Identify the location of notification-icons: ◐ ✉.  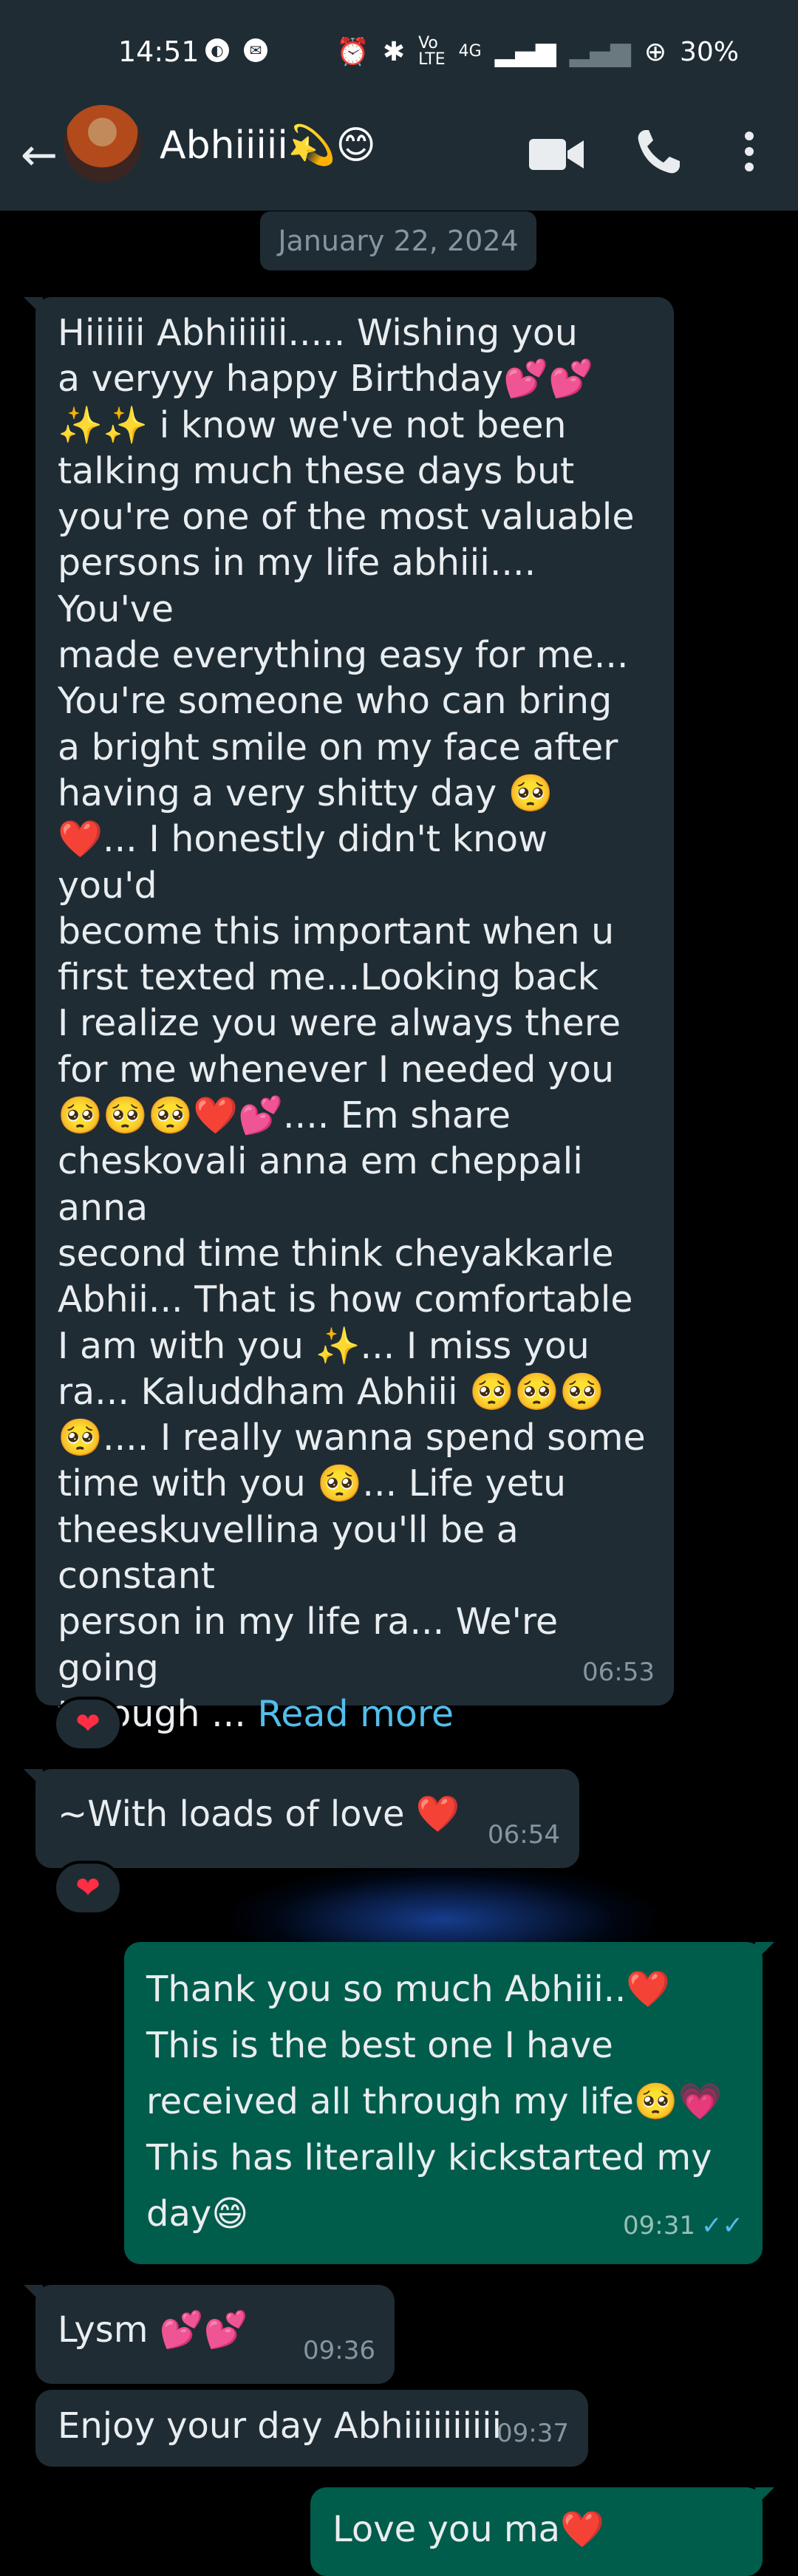
(236, 50).